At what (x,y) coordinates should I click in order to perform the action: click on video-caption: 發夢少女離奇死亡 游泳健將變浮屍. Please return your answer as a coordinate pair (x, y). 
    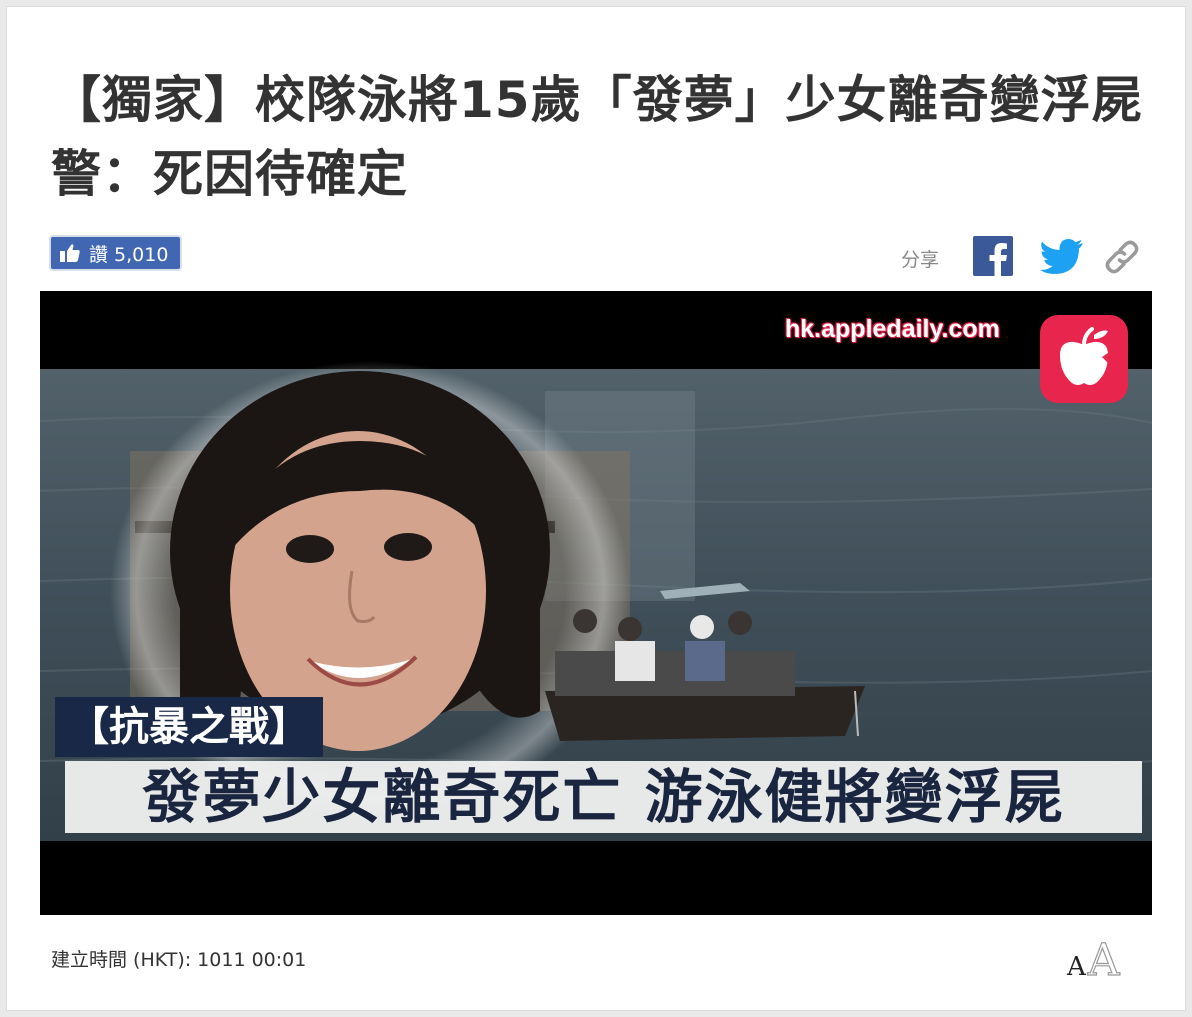
    Looking at the image, I should click on (603, 797).